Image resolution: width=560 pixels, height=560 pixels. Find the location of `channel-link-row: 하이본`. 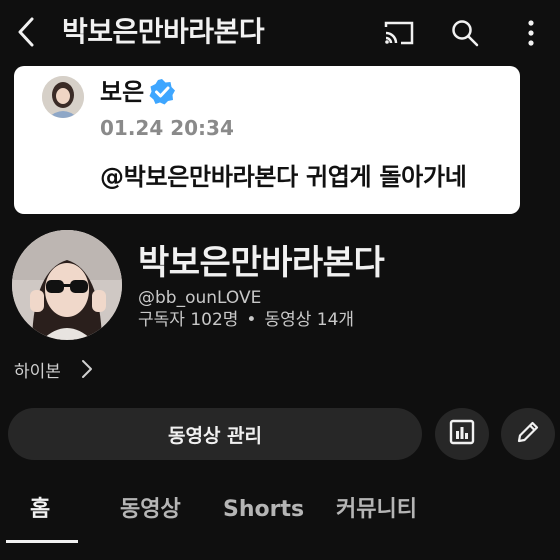

channel-link-row: 하이본 is located at coordinates (53, 369).